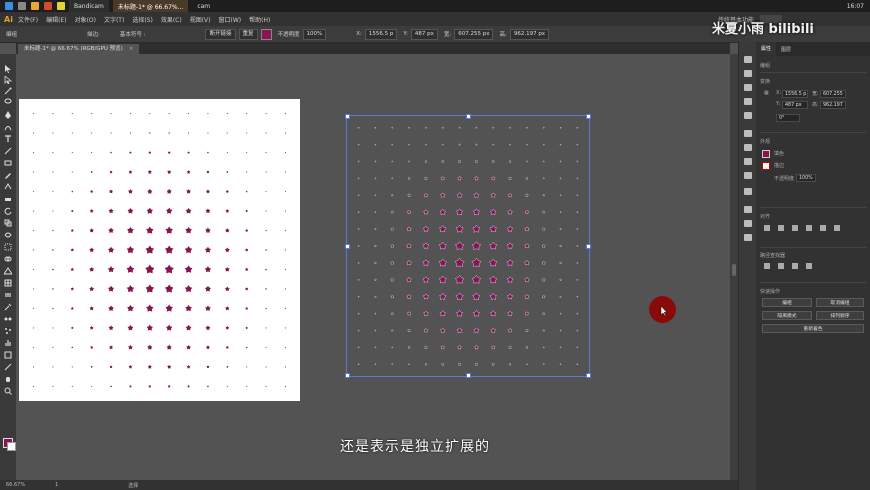 Image resolution: width=870 pixels, height=490 pixels. Describe the element at coordinates (200, 19) in the screenshot. I see `menu-view: 视图(V)` at that location.